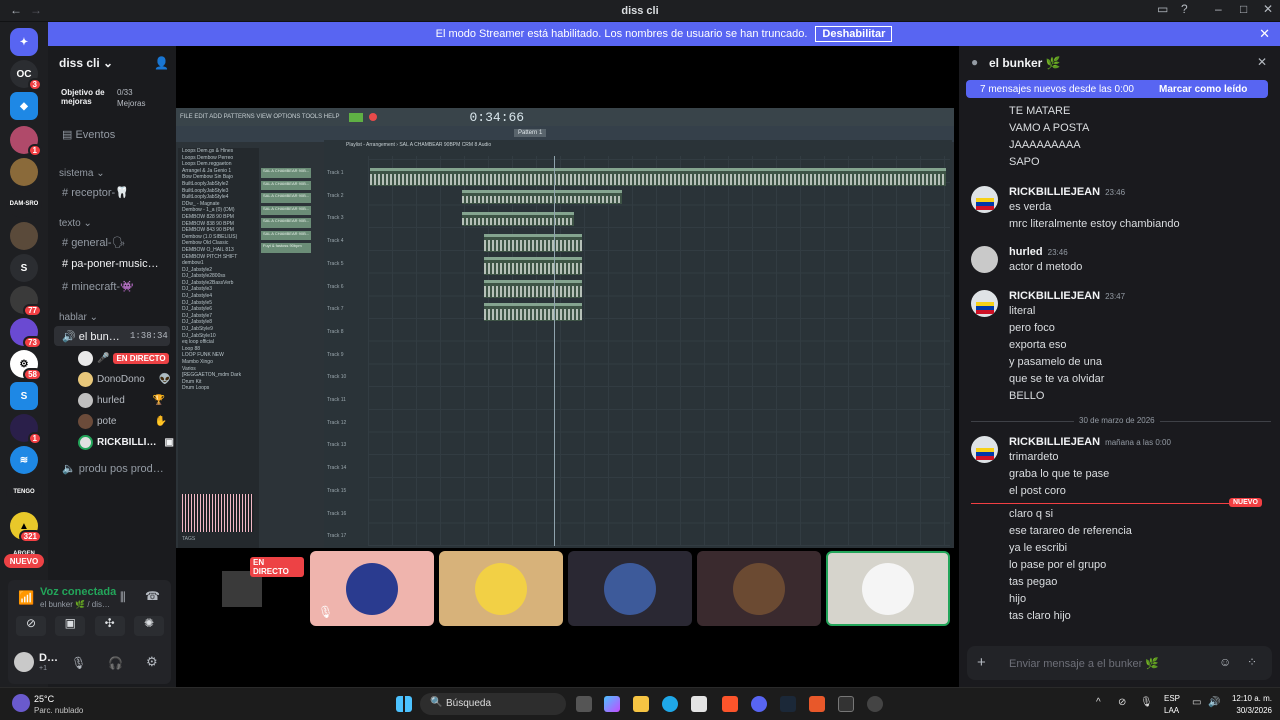 Image resolution: width=1280 pixels, height=720 pixels. Describe the element at coordinates (218, 309) in the screenshot. I see `browser-item: DJ_Jabstyle6` at that location.